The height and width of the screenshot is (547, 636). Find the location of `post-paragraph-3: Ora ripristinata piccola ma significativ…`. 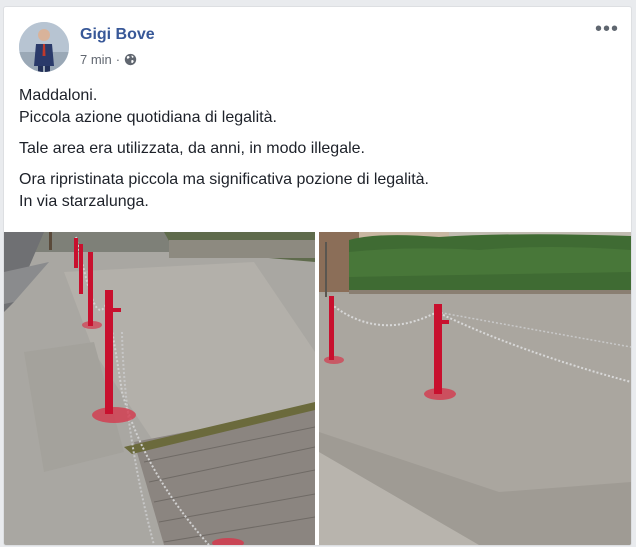

post-paragraph-3: Ora ripristinata piccola ma significativ… is located at coordinates (319, 191).